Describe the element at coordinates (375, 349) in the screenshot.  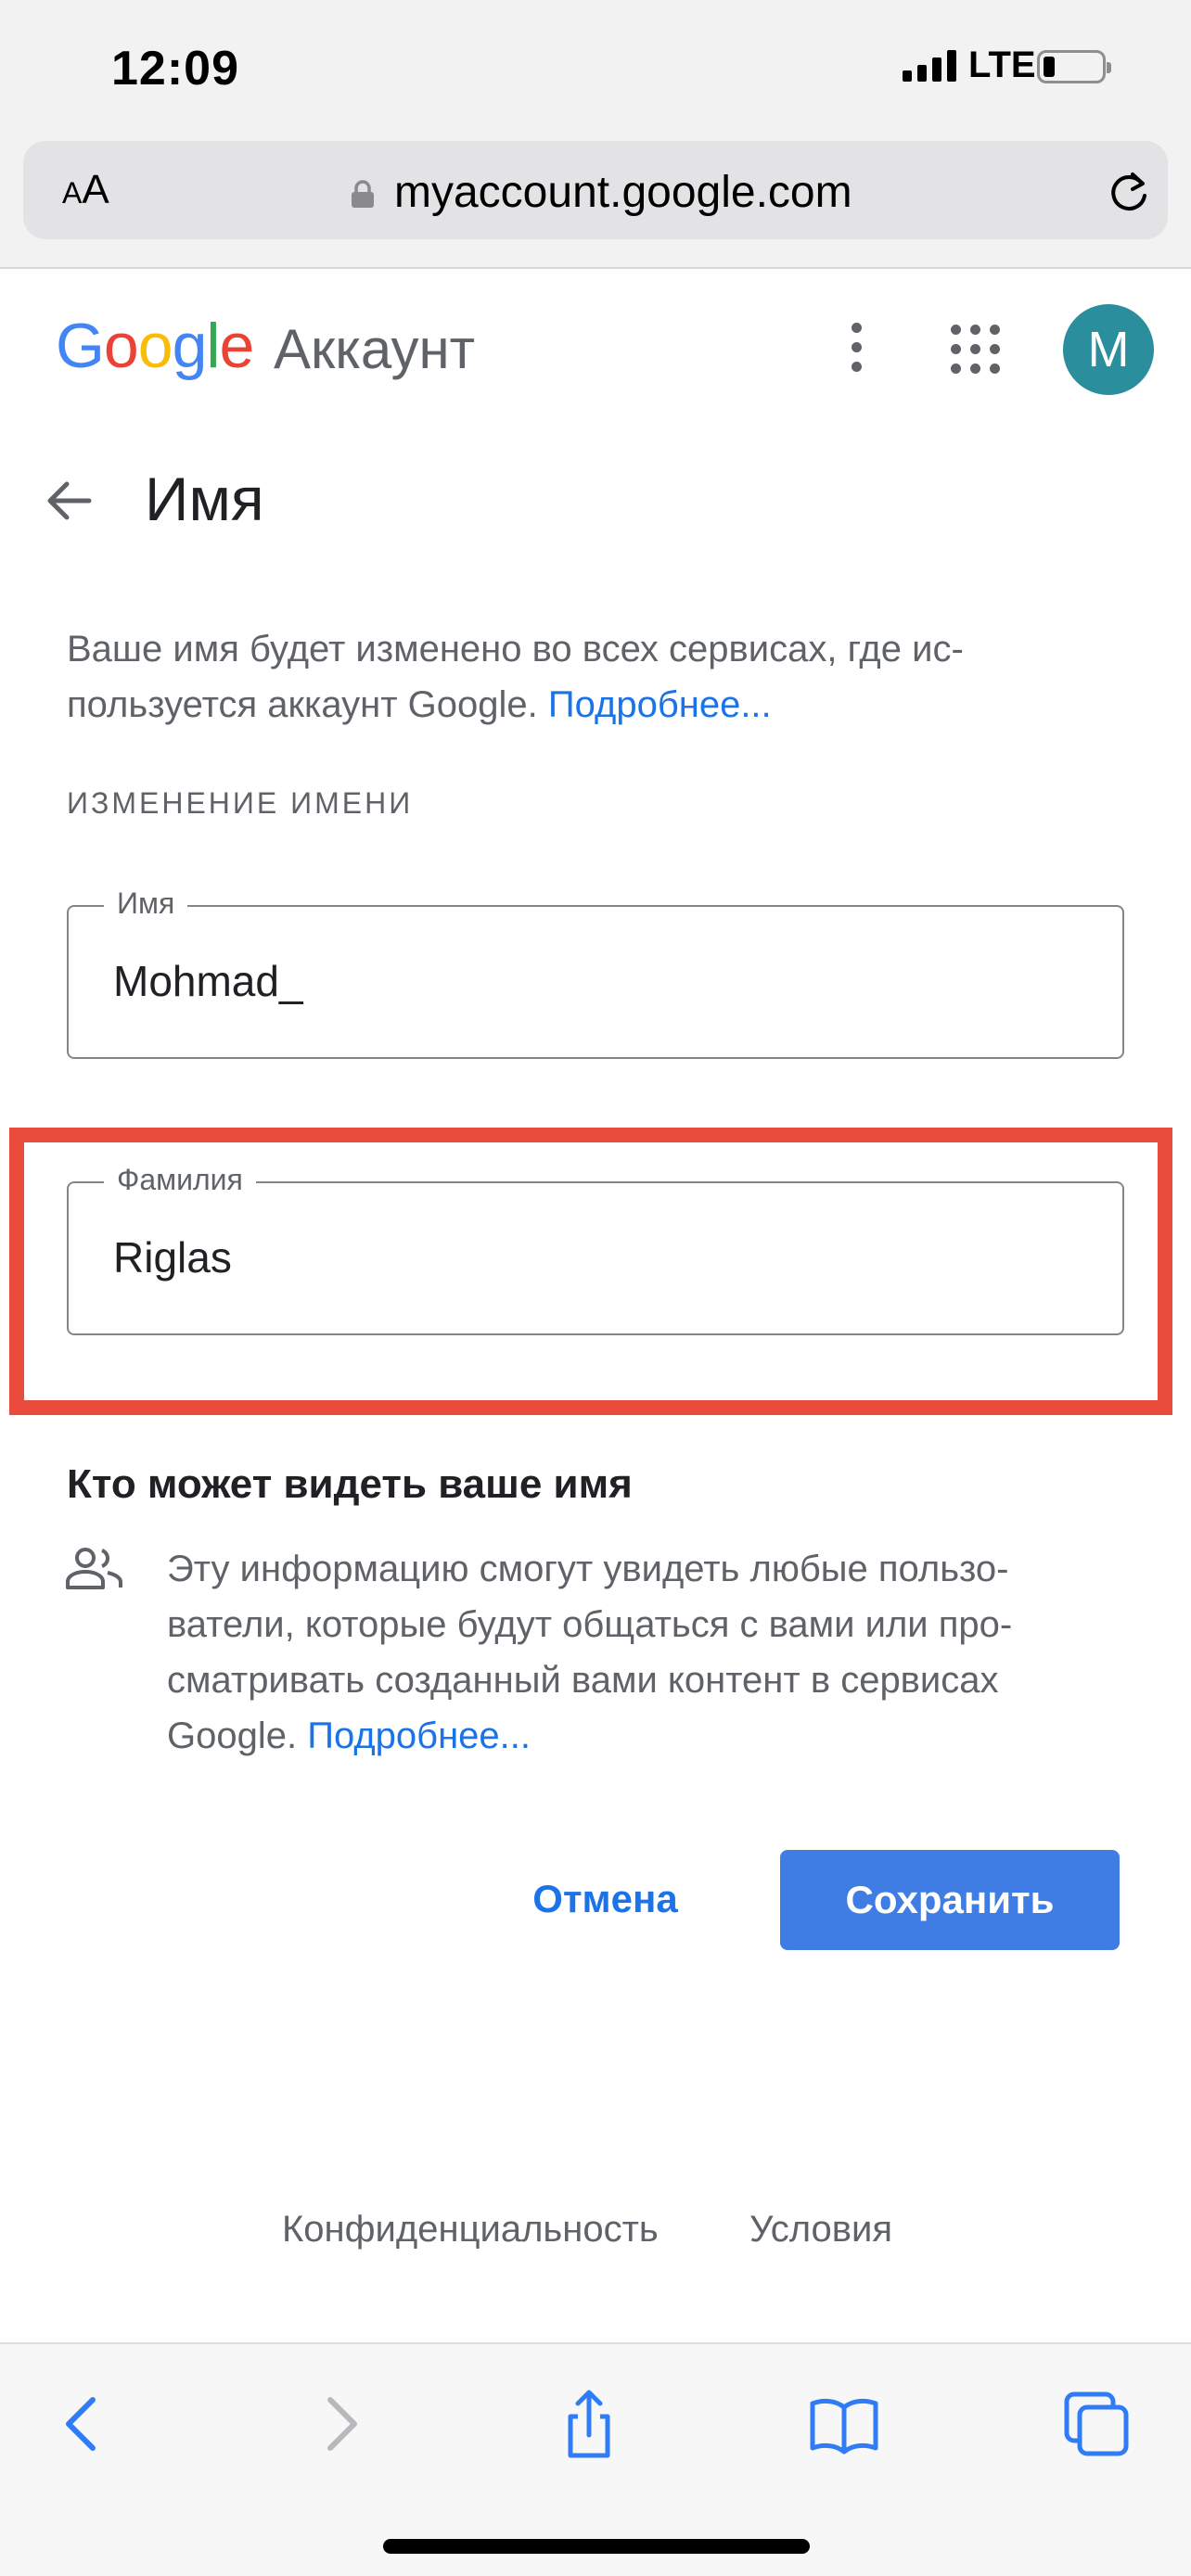
I see `product-name: Аккаунт` at that location.